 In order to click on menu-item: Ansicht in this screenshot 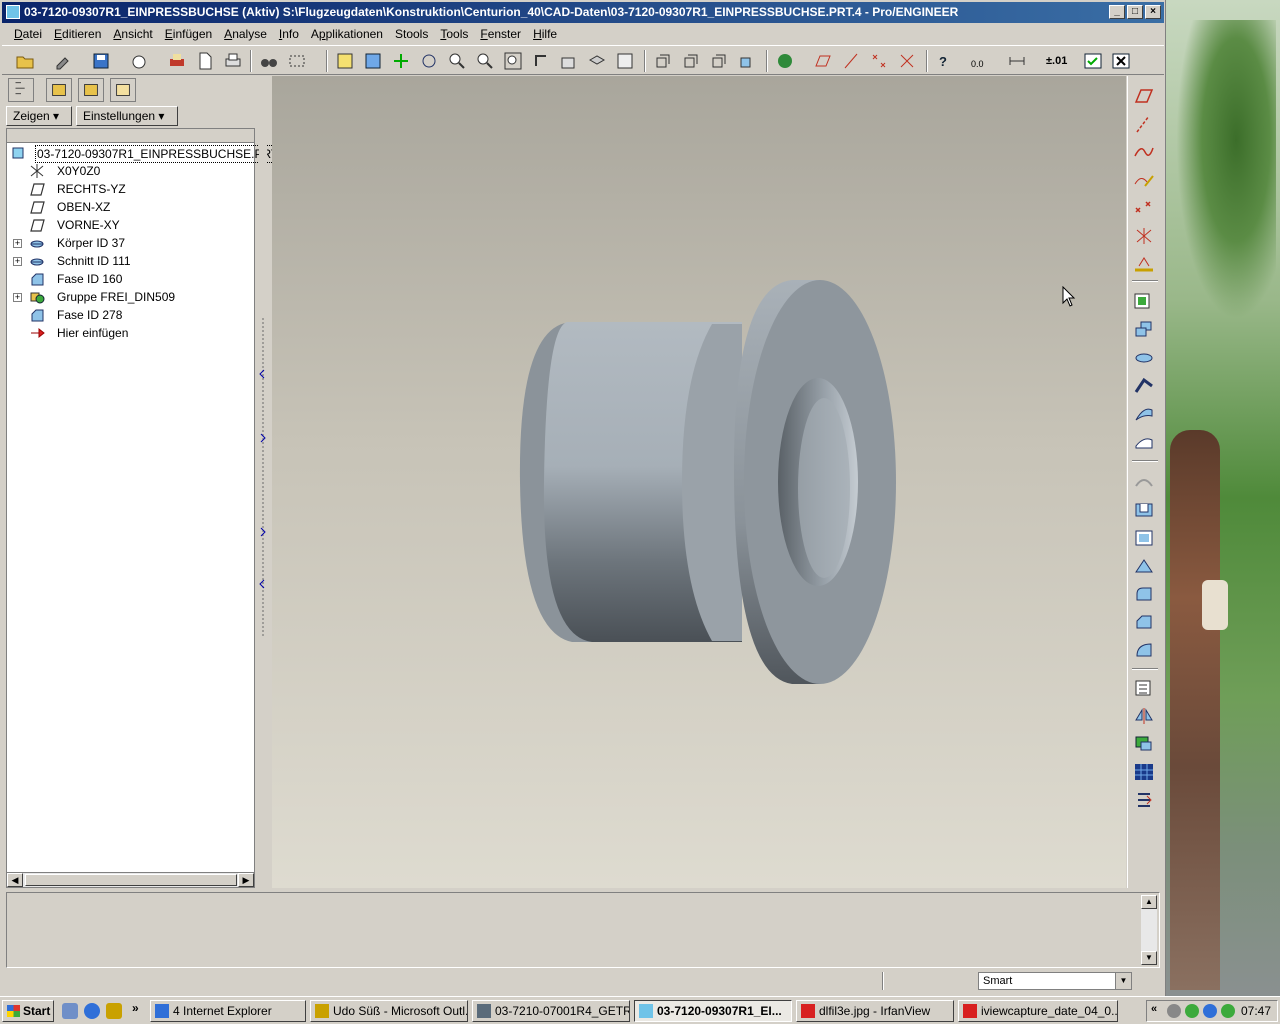, I will do `click(132, 34)`.